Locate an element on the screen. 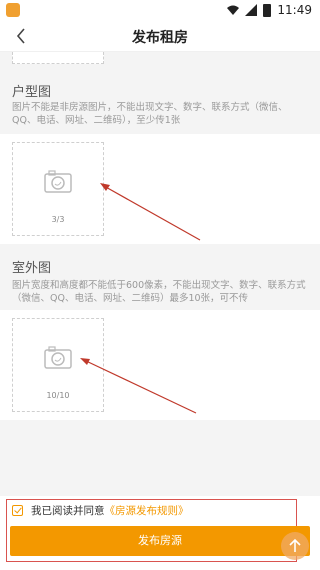 The width and height of the screenshot is (320, 570). bottom-action-bar: 我已阅读并同意 《房源发布规则》 发布房源 is located at coordinates (160, 533).